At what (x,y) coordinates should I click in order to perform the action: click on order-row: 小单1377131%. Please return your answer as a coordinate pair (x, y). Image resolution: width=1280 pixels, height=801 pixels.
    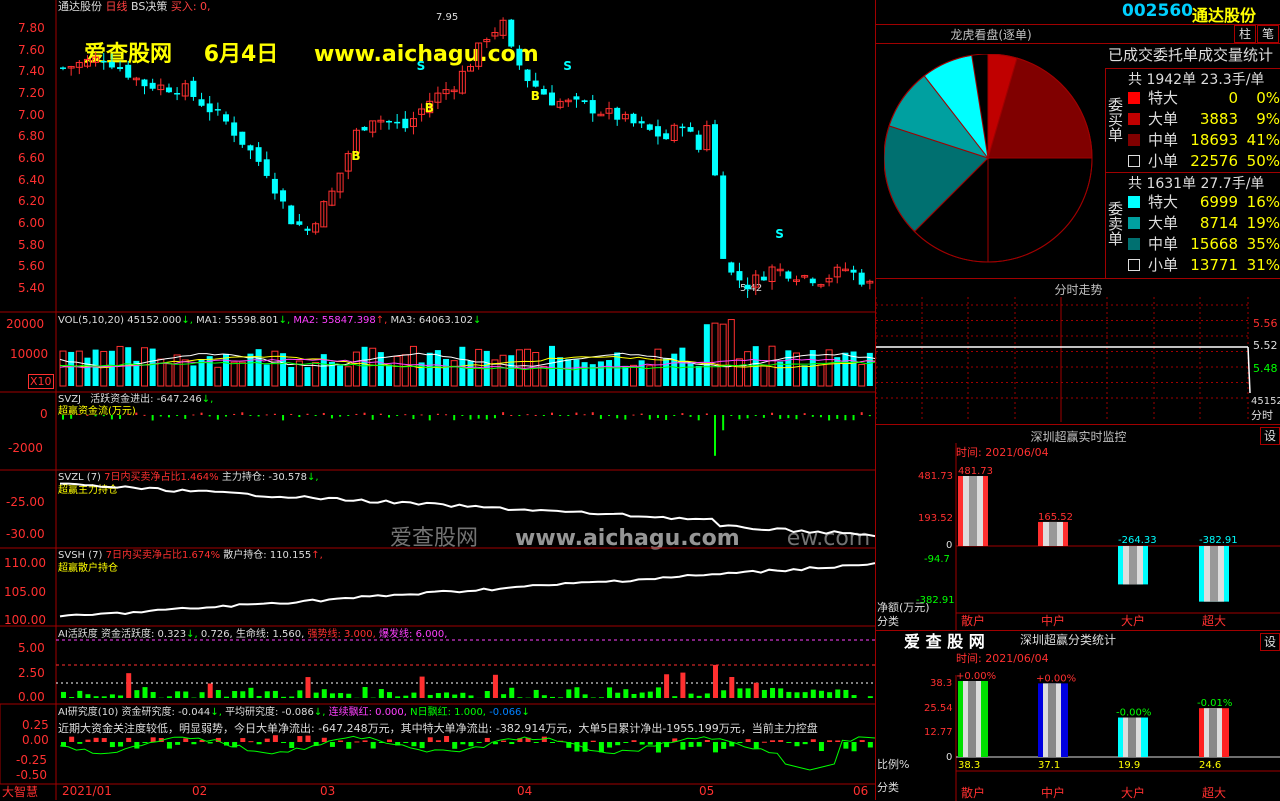
    Looking at the image, I should click on (1204, 265).